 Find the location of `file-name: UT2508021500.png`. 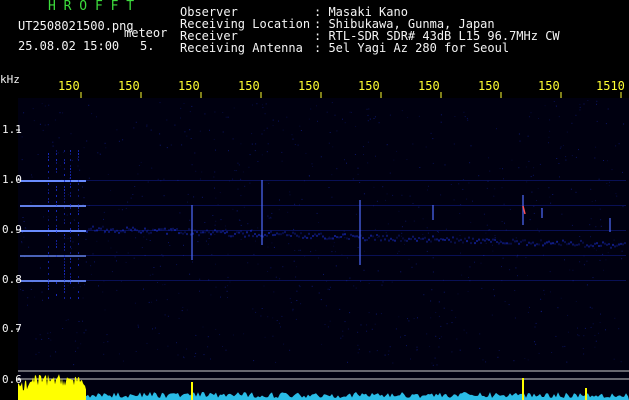

file-name: UT2508021500.png is located at coordinates (76, 26).